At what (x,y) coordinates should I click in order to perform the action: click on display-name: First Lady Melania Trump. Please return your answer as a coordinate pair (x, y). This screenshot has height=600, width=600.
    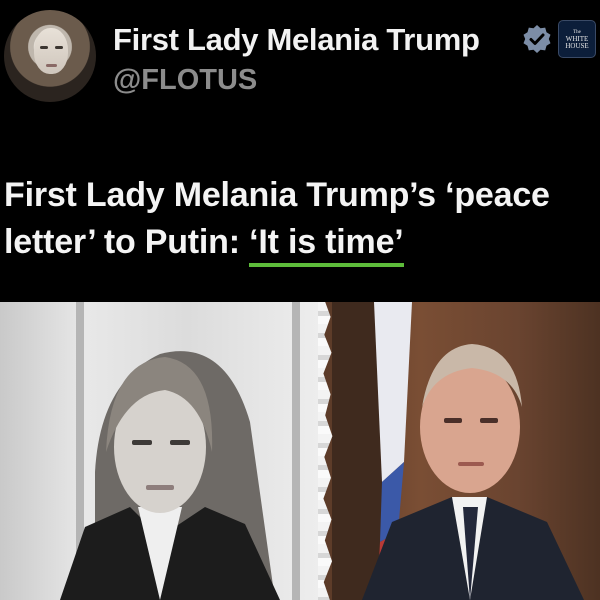
    Looking at the image, I should click on (296, 40).